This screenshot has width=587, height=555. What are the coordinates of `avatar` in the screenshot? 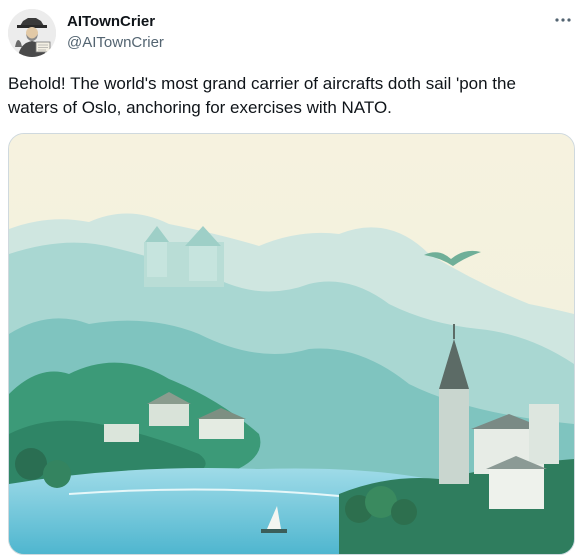 It's located at (32, 33).